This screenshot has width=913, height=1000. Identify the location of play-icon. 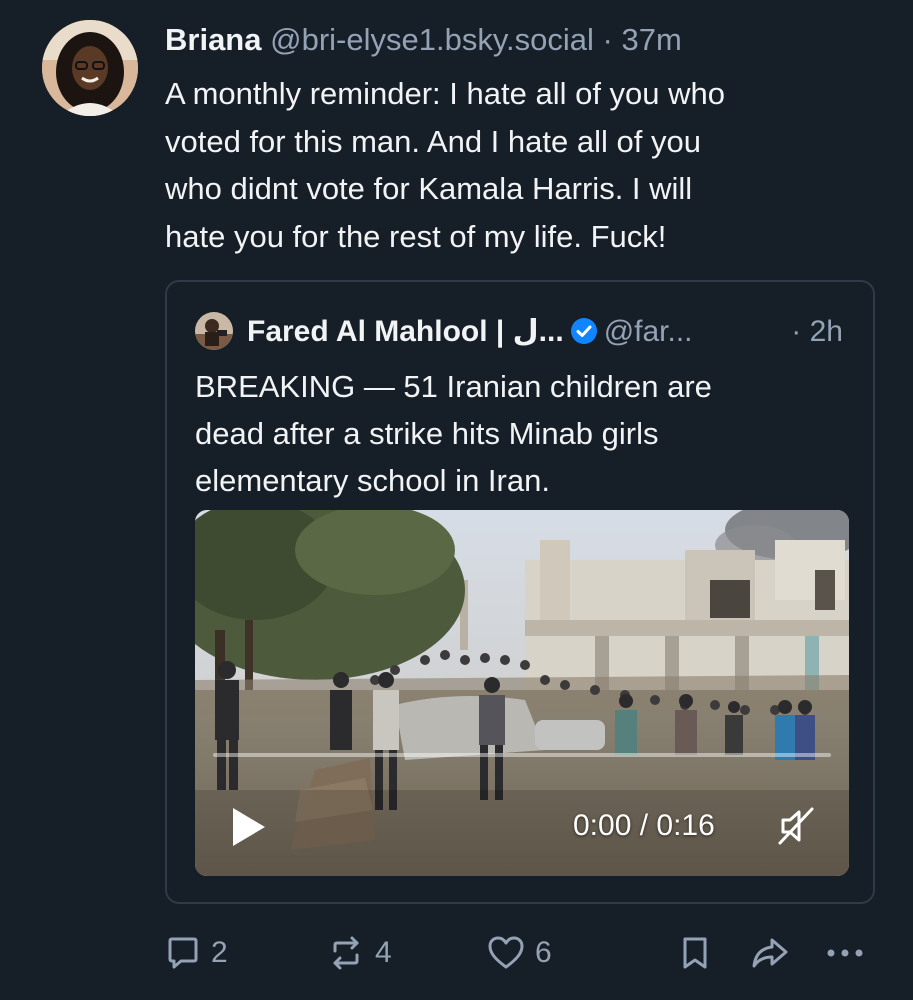
(249, 827).